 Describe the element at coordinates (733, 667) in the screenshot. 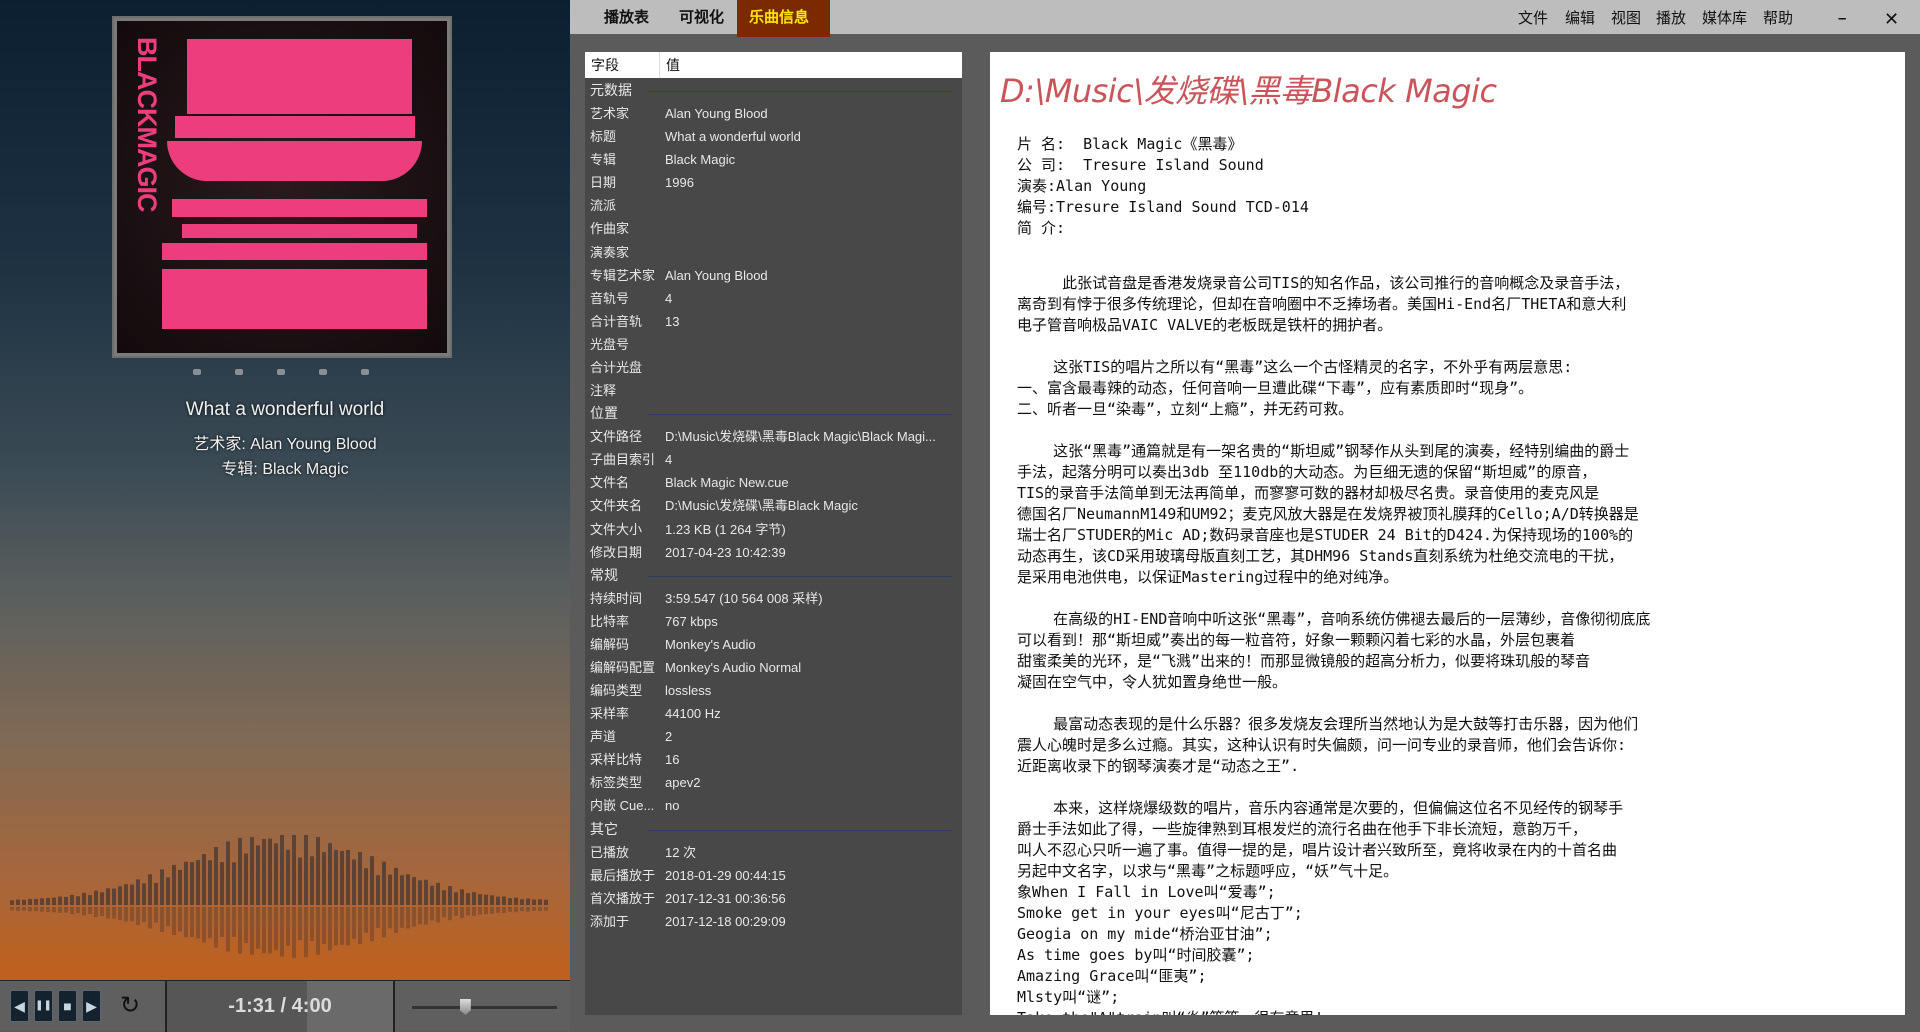

I see `field-value: Monkey's Audio Normal` at that location.